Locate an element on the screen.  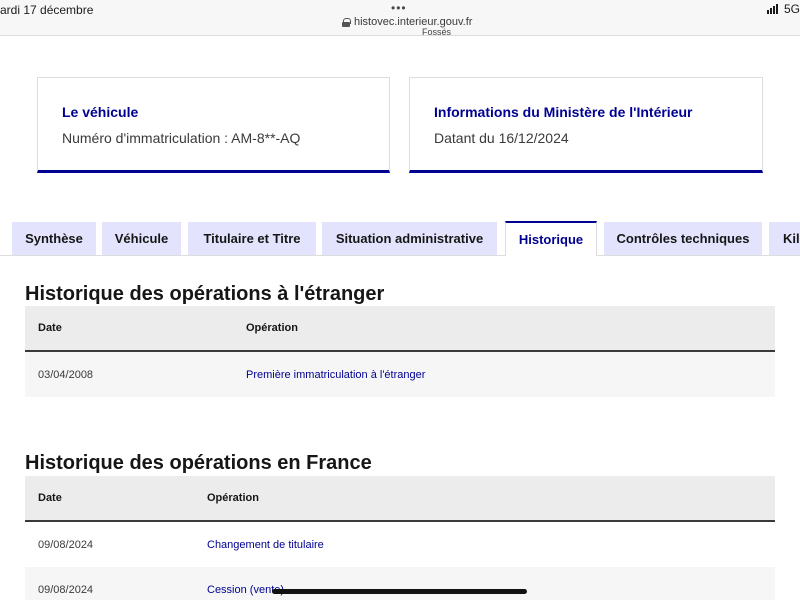
tab-historique: Historique is located at coordinates (551, 238).